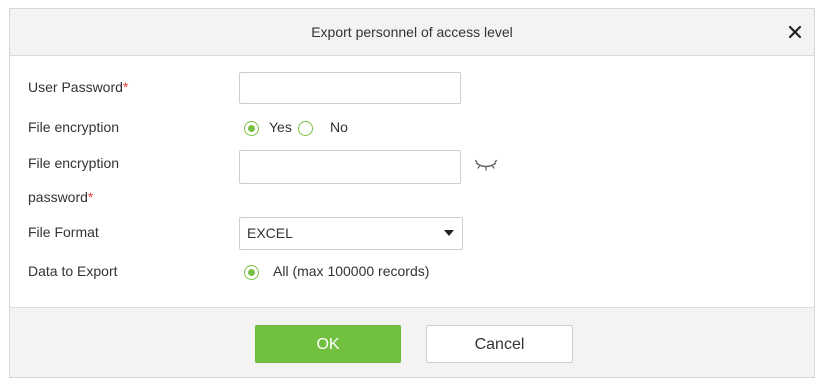 Image resolution: width=825 pixels, height=382 pixels. I want to click on chevron-down-icon, so click(449, 233).